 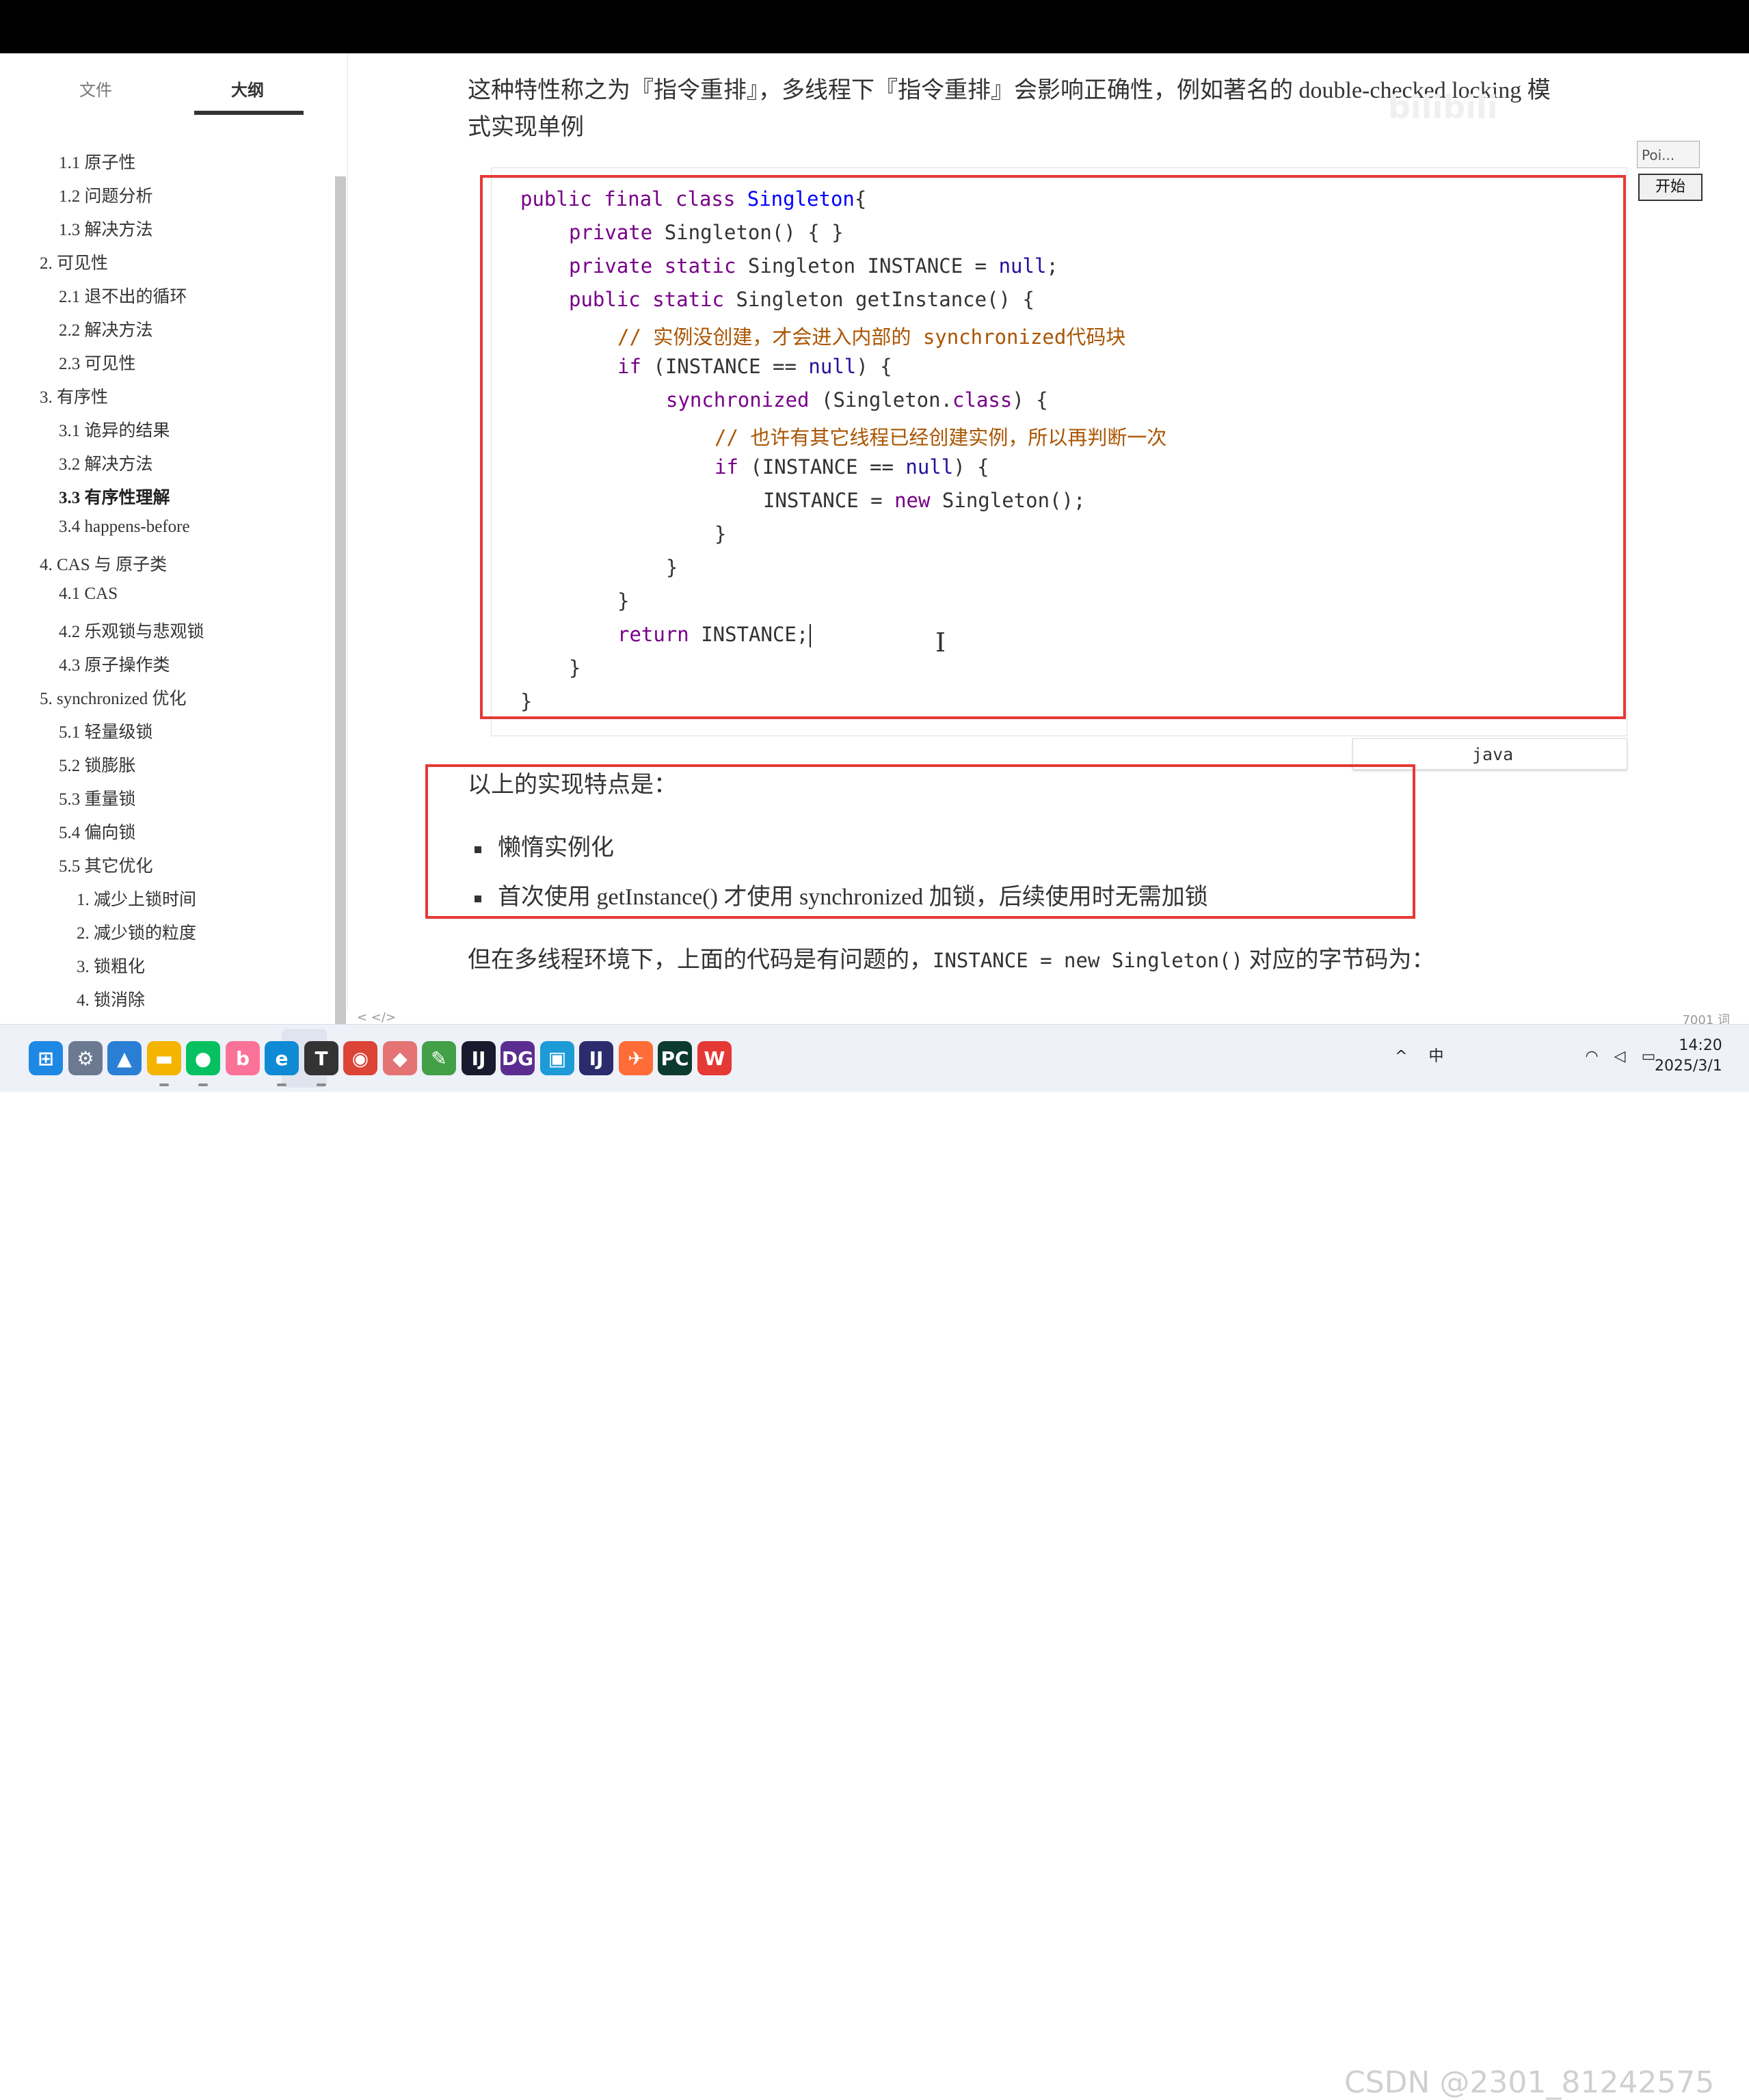 I want to click on typora-icon: T, so click(x=321, y=1058).